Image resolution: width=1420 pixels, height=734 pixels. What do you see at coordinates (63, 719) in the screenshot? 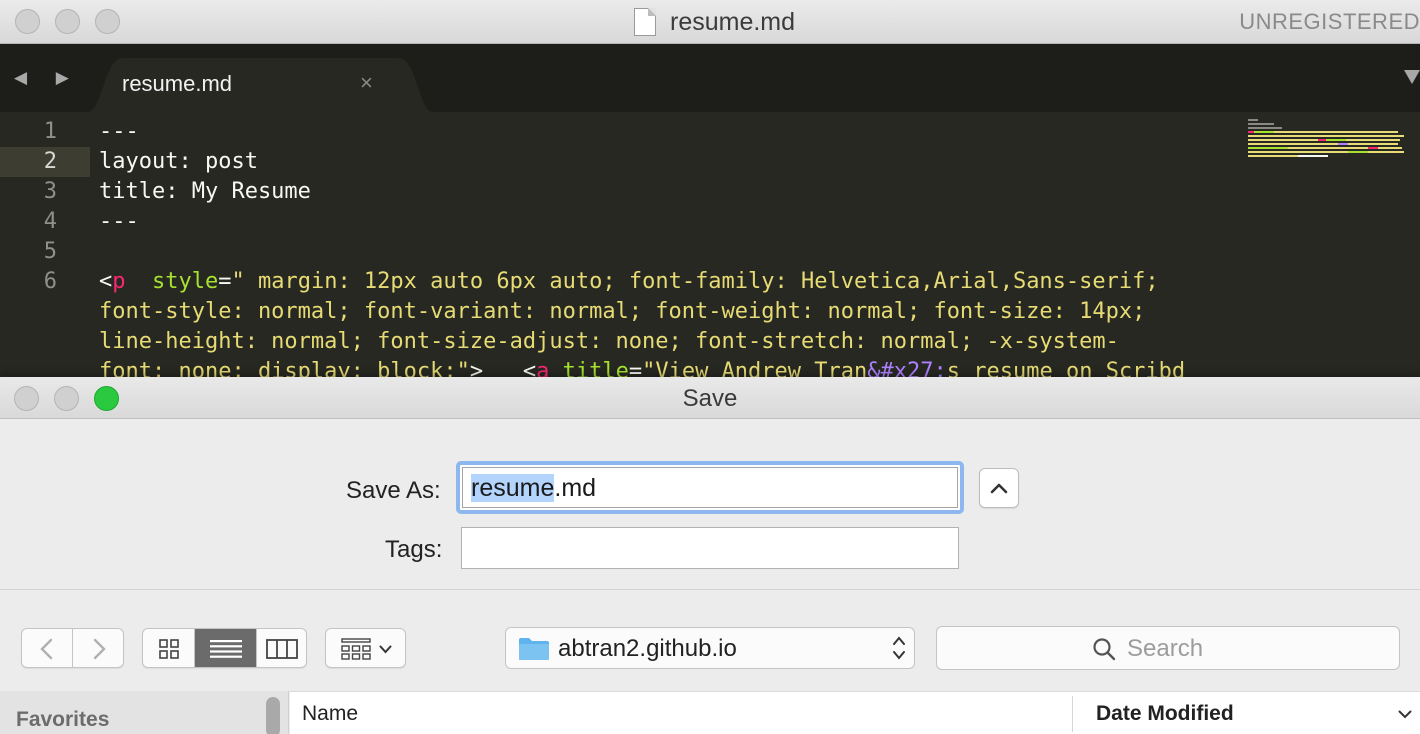
I see `sidebar-heading-favorites: Favorites` at bounding box center [63, 719].